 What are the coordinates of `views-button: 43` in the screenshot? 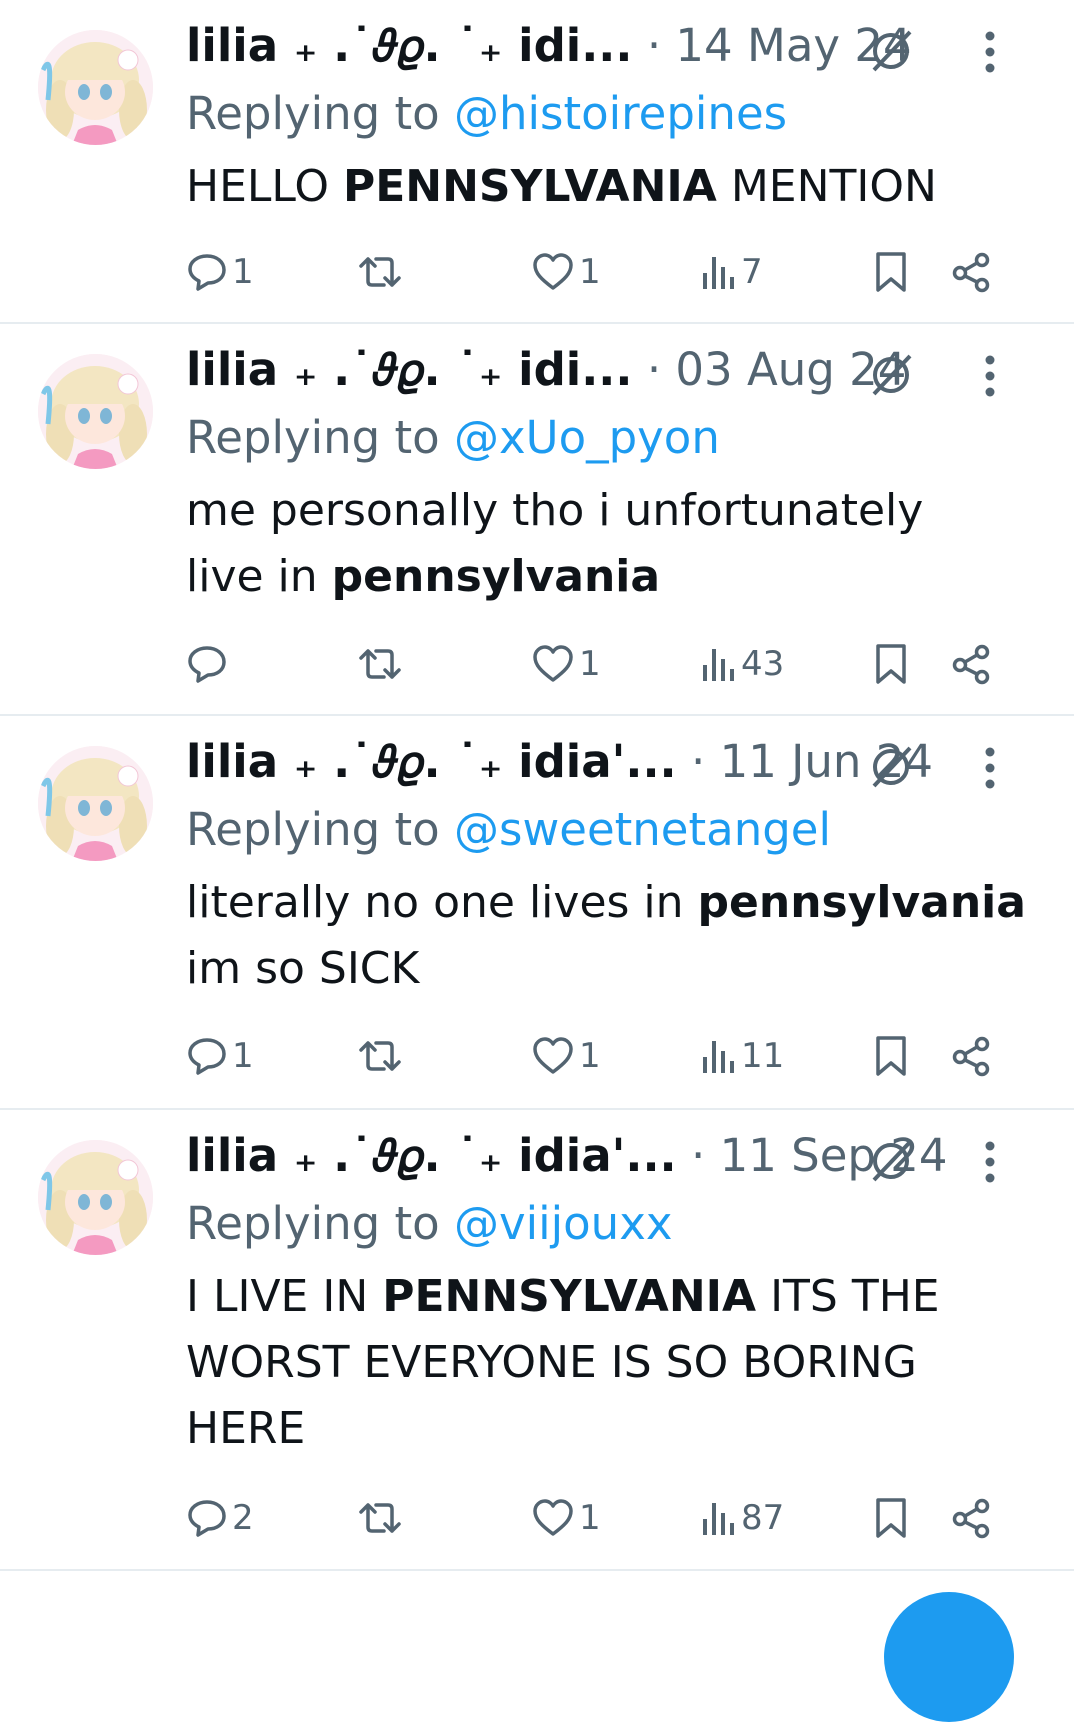 It's located at (742, 664).